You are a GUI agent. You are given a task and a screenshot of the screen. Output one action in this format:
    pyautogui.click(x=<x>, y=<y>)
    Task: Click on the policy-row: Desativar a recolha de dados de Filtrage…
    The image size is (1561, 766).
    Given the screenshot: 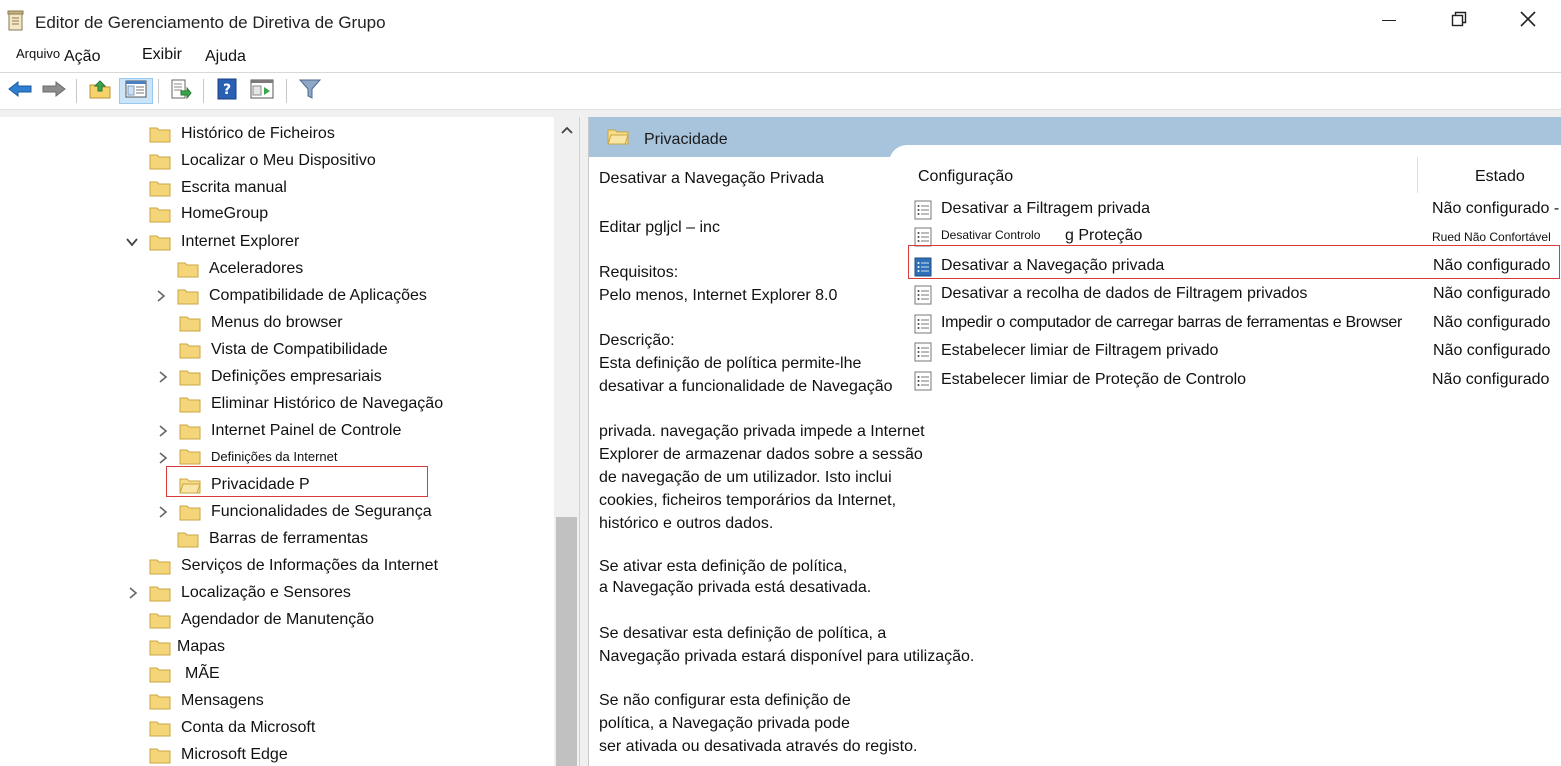 What is the action you would take?
    pyautogui.click(x=1236, y=294)
    